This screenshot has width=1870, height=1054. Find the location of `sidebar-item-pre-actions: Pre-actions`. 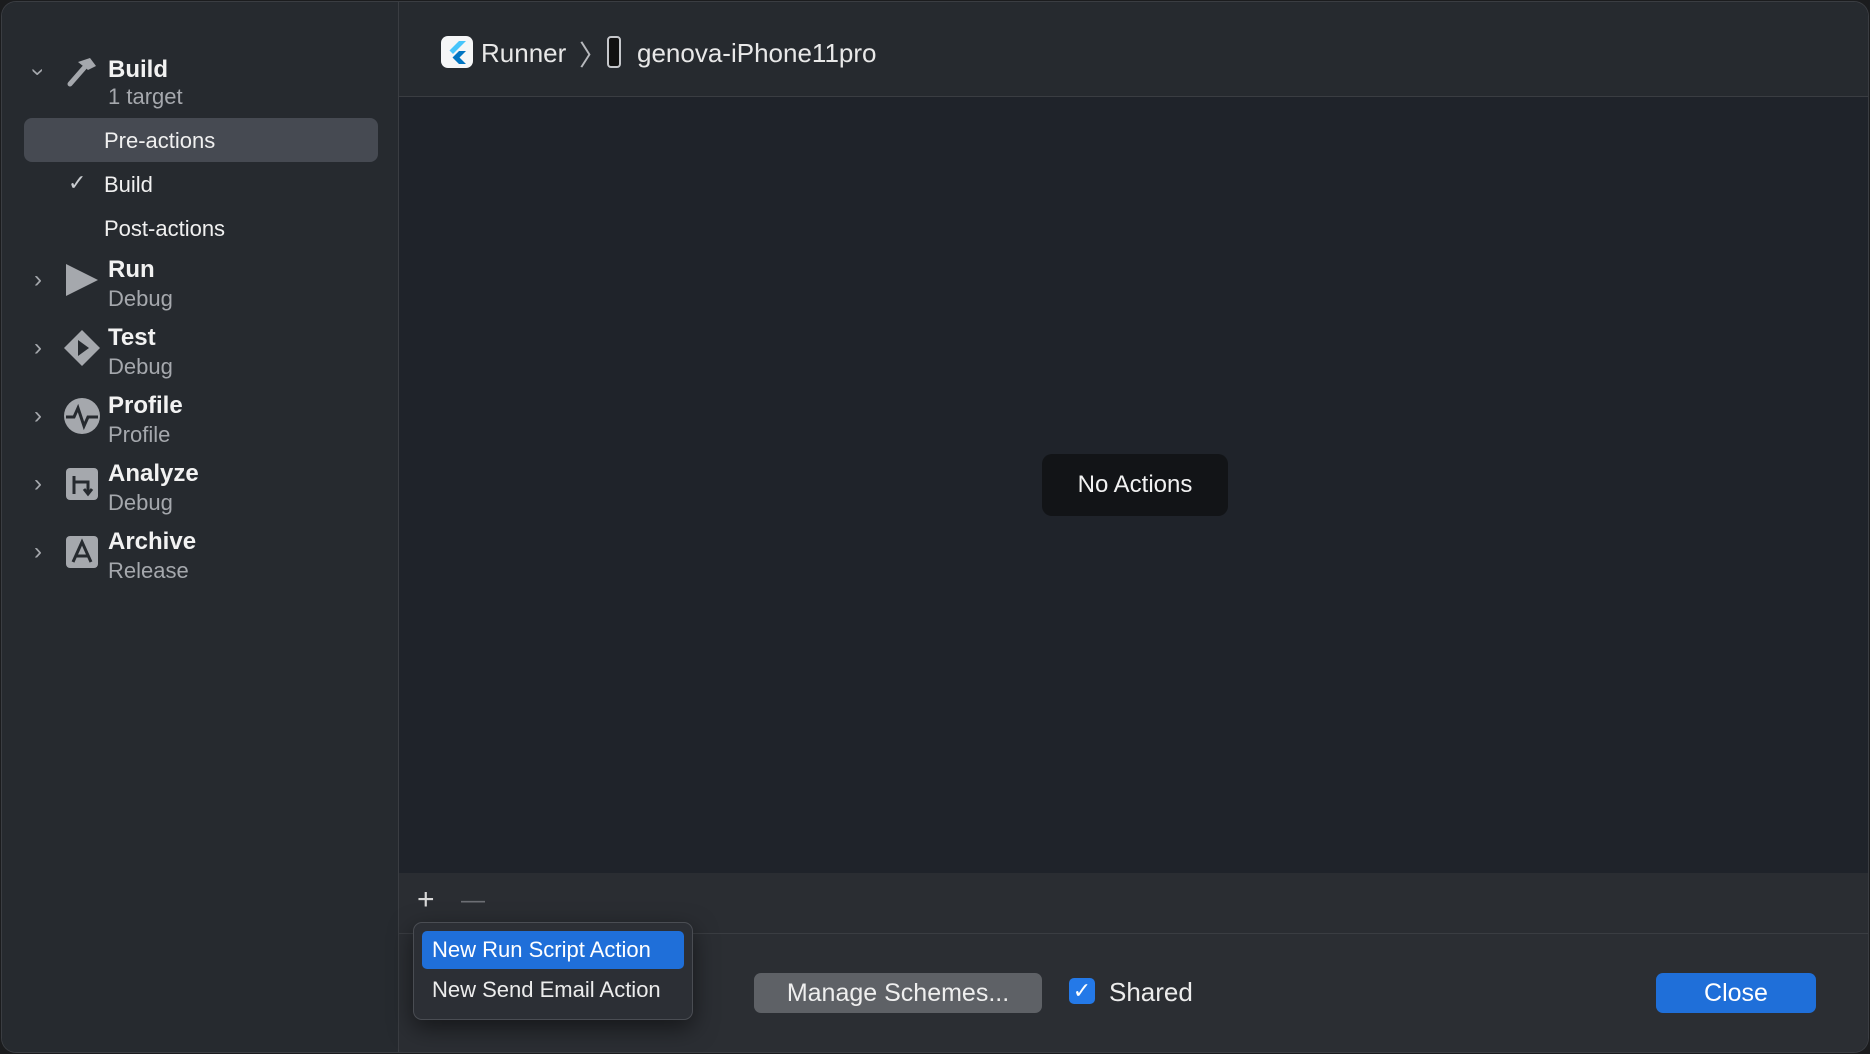

sidebar-item-pre-actions: Pre-actions is located at coordinates (201, 140).